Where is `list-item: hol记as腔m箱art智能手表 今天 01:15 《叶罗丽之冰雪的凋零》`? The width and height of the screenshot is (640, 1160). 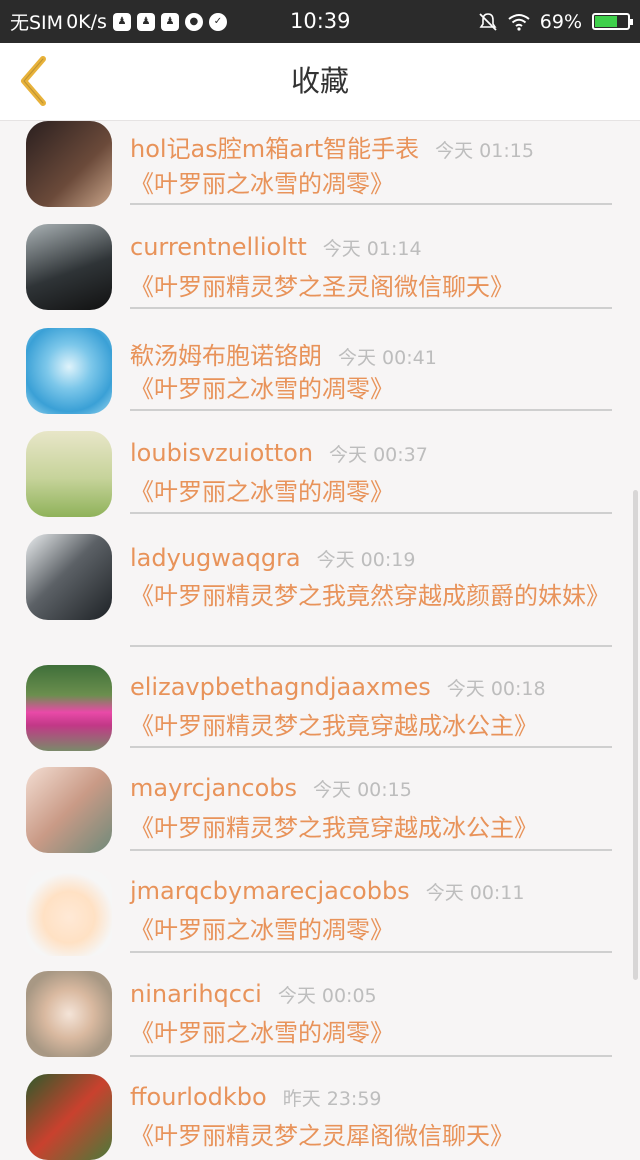 list-item: hol记as腔m箱art智能手表 今天 01:15 《叶罗丽之冰雪的凋零》 is located at coordinates (320, 172).